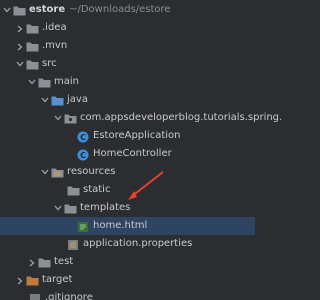  Describe the element at coordinates (64, 261) in the screenshot. I see `tree-label: test` at that location.